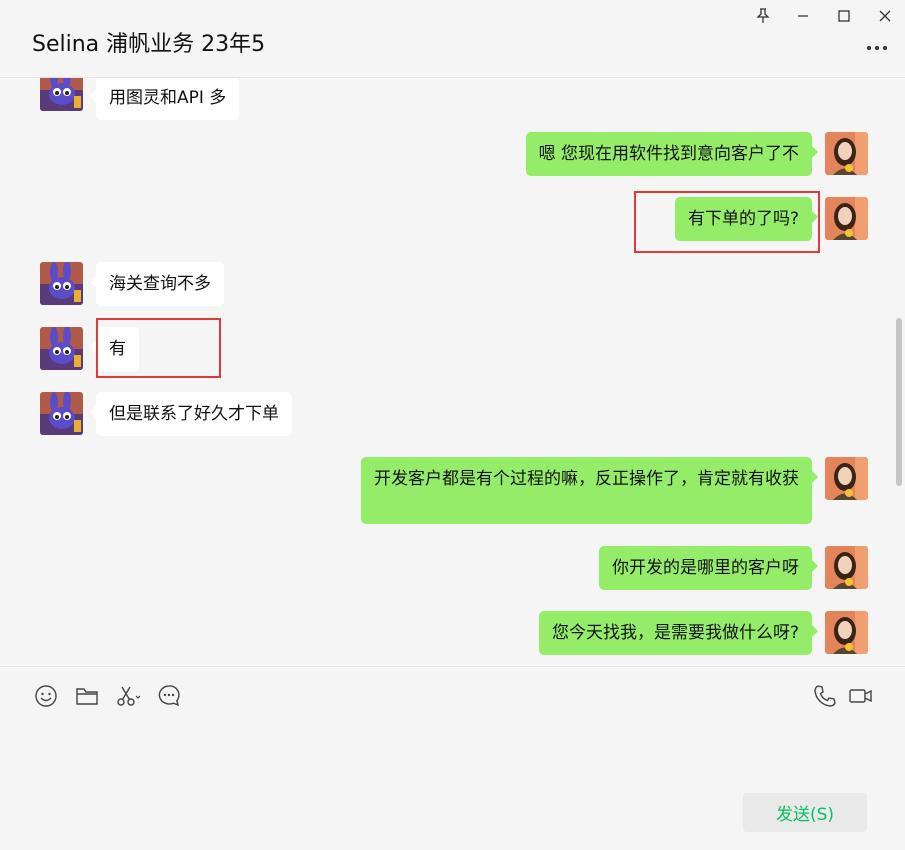 The width and height of the screenshot is (905, 850). I want to click on folder-icon, so click(87, 696).